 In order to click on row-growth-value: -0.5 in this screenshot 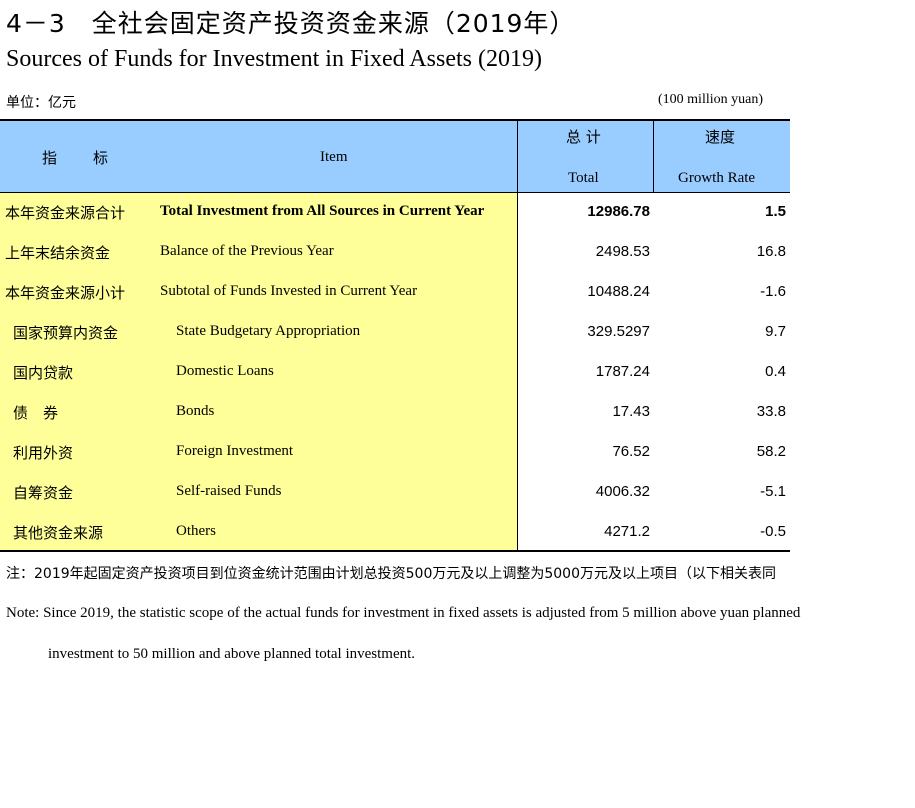, I will do `click(773, 531)`.